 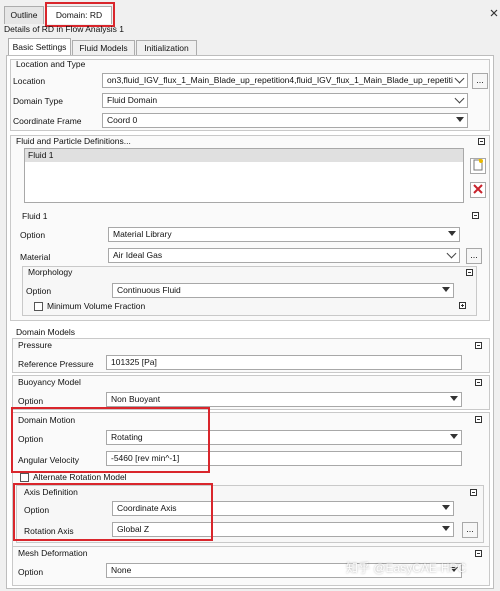 What do you see at coordinates (31, 401) in the screenshot?
I see `buoyancy-option-label: Option` at bounding box center [31, 401].